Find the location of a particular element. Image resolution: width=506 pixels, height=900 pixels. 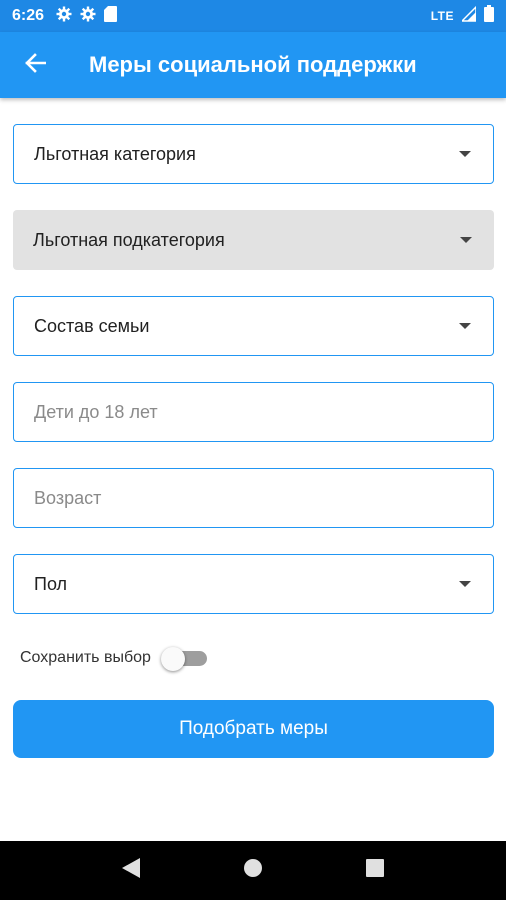

arrow-left-icon is located at coordinates (35, 65).